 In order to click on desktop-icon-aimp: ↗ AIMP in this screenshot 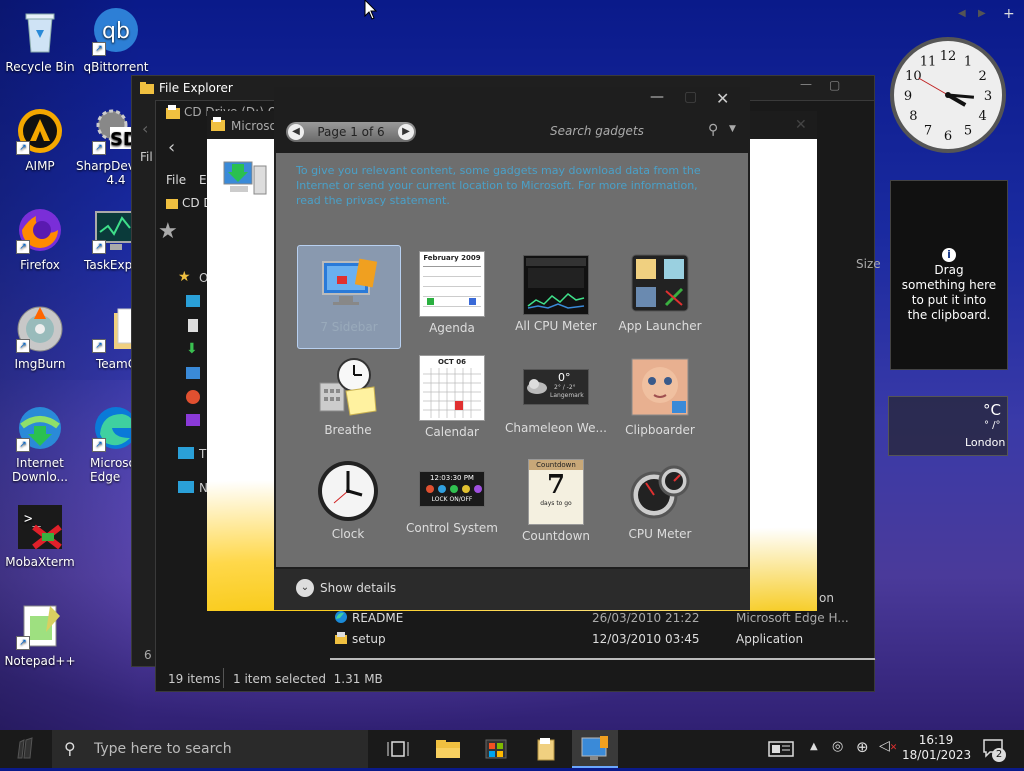, I will do `click(40, 140)`.